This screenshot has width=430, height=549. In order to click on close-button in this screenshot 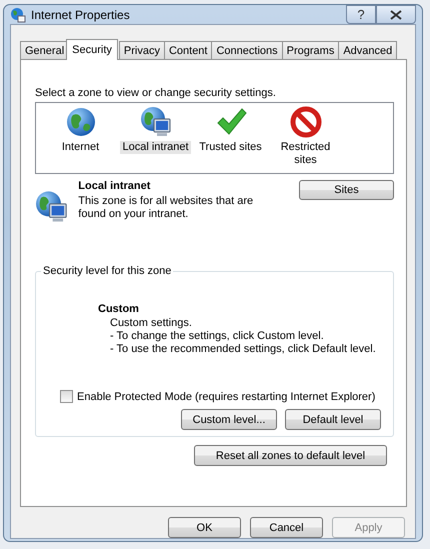, I will do `click(396, 14)`.